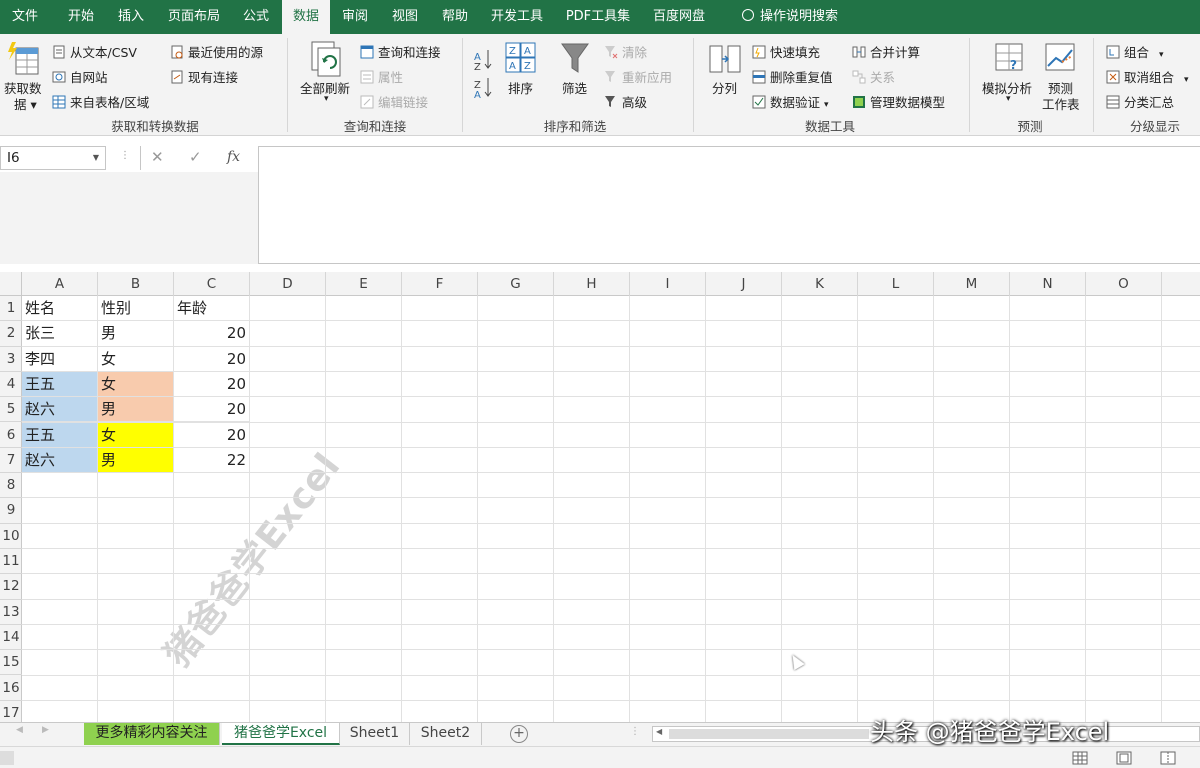 The height and width of the screenshot is (768, 1200). What do you see at coordinates (1140, 101) in the screenshot?
I see `subtotal-button: 分类汇总` at bounding box center [1140, 101].